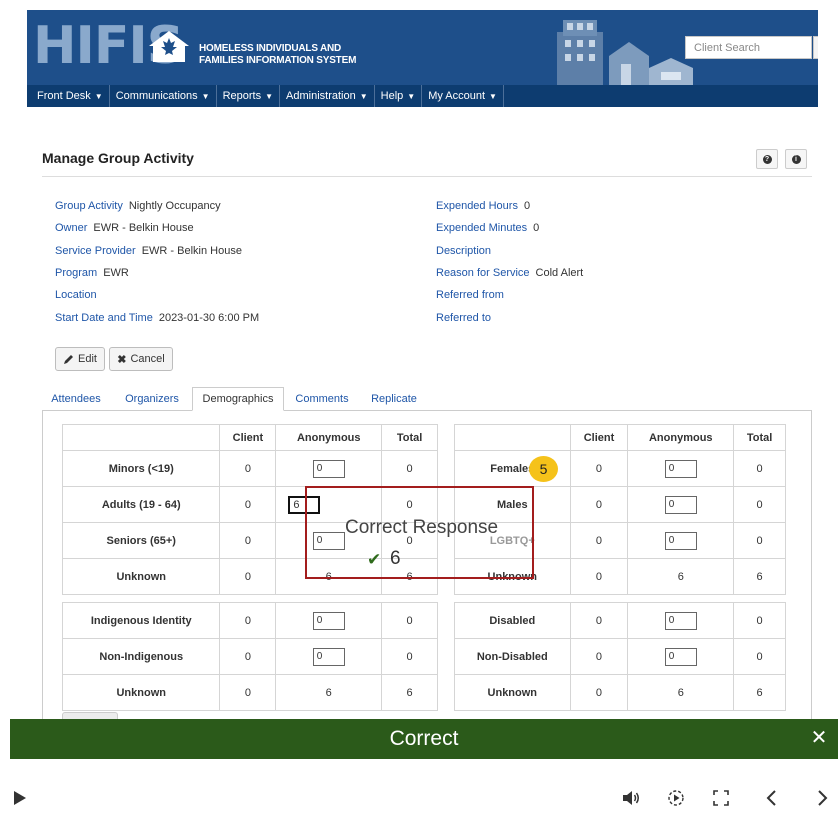  I want to click on brand-line-2: FAMILIES INFORMATION SYSTEM, so click(278, 60).